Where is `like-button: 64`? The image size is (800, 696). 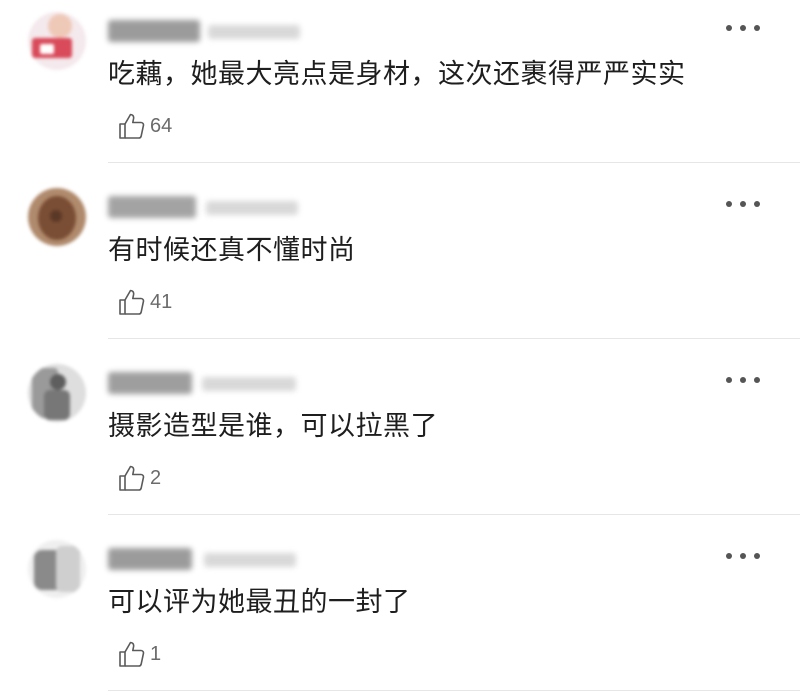 like-button: 64 is located at coordinates (144, 126).